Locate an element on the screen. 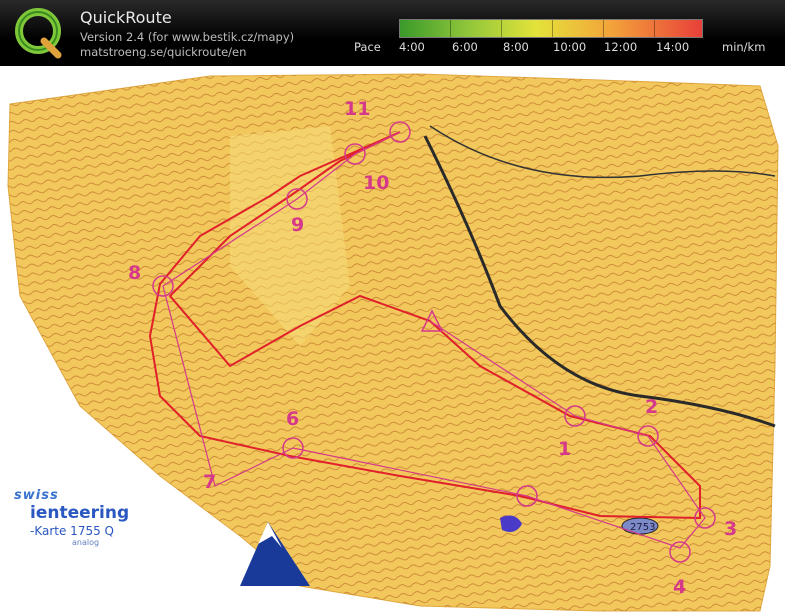 The image size is (785, 615). pace-tick: 6:00 is located at coordinates (465, 47).